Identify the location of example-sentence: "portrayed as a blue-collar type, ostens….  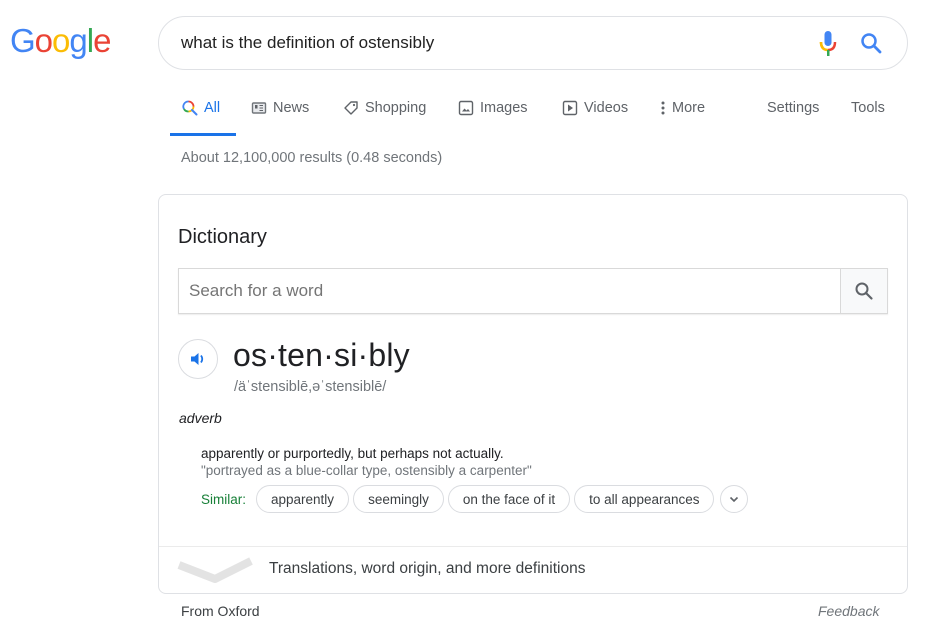
(366, 470).